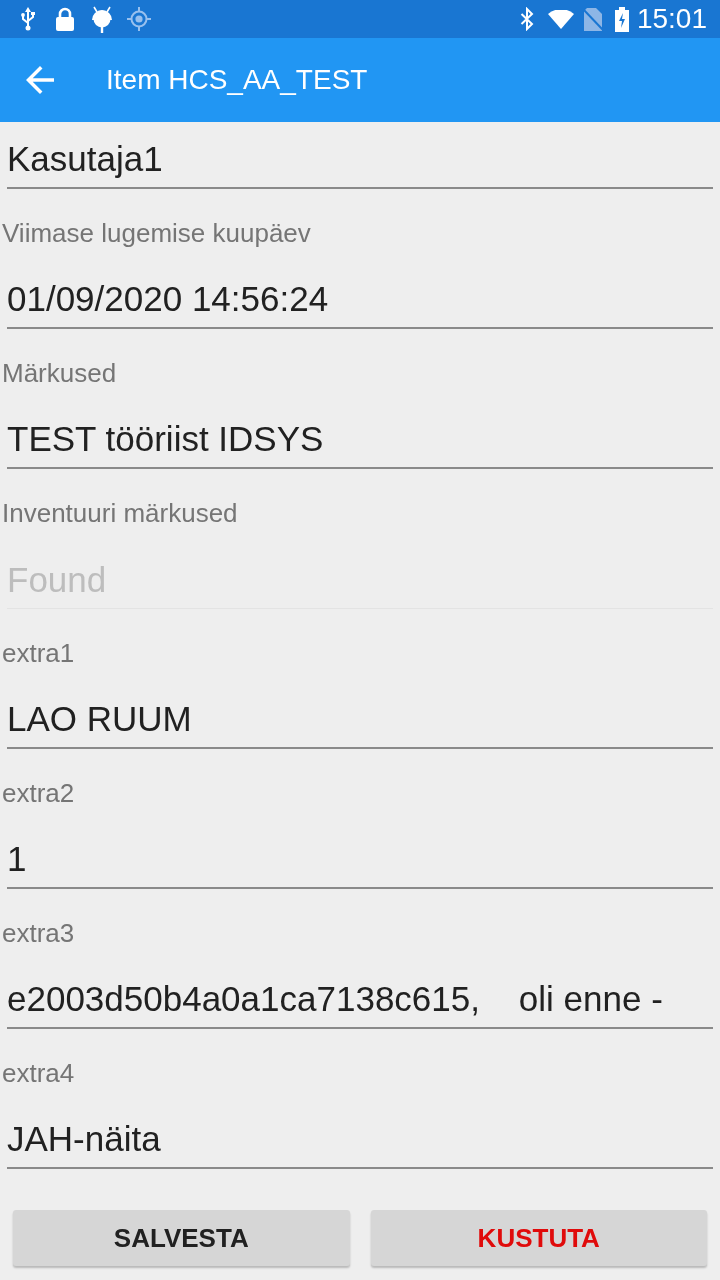 The width and height of the screenshot is (720, 1280). What do you see at coordinates (38, 793) in the screenshot?
I see `field-label: extra2` at bounding box center [38, 793].